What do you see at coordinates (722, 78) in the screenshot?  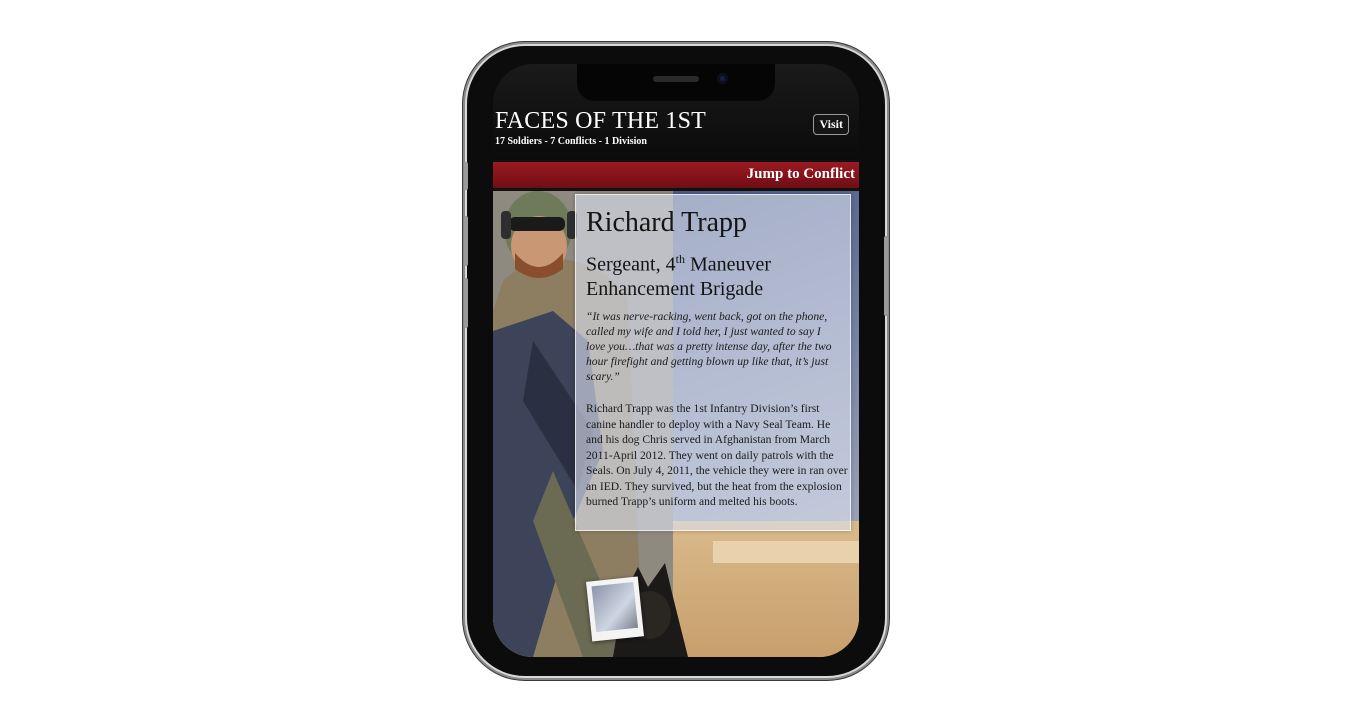 I see `front-camera` at bounding box center [722, 78].